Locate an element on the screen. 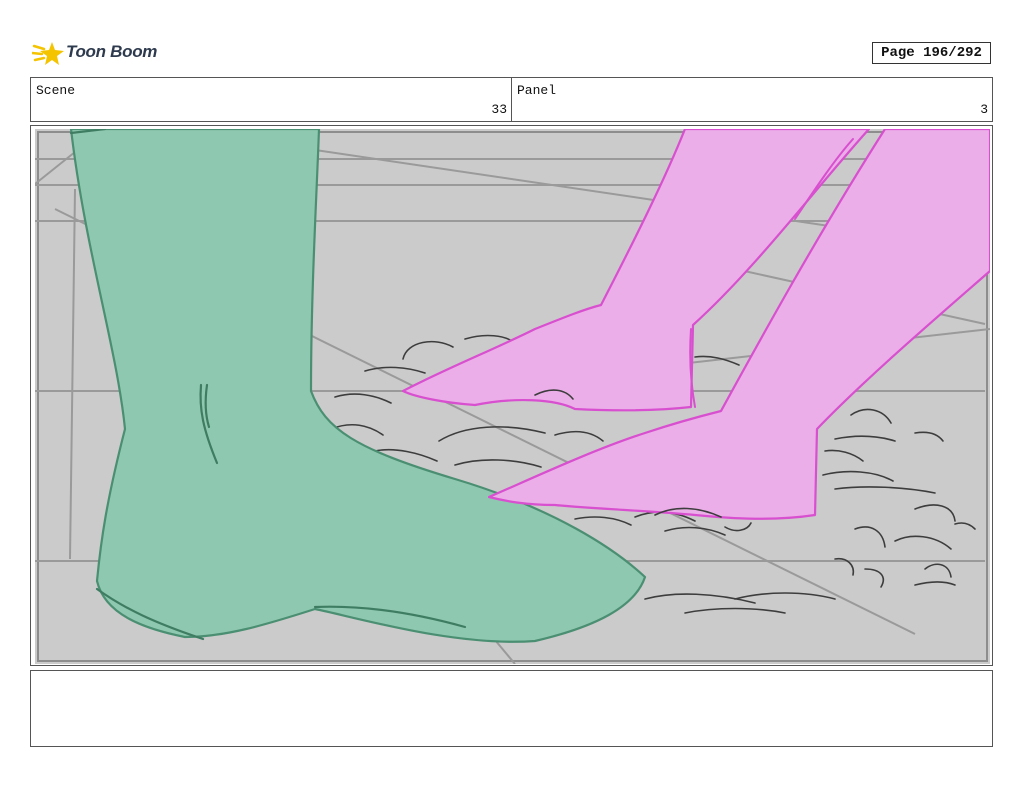 This screenshot has height=793, width=1024. panel-label: Panel is located at coordinates (537, 90).